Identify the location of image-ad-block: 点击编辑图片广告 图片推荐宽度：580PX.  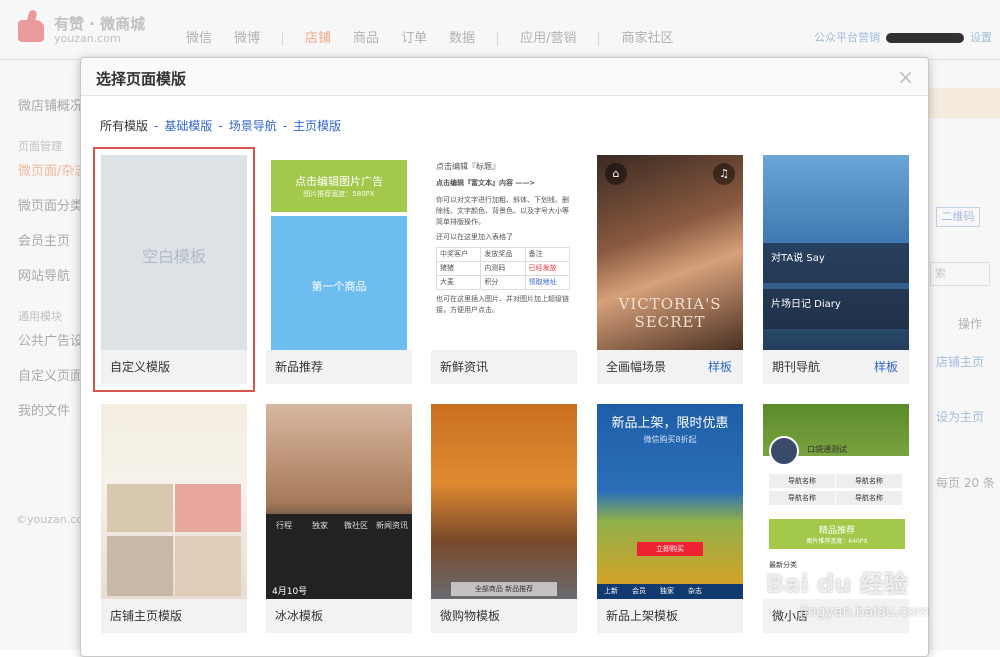
(339, 186).